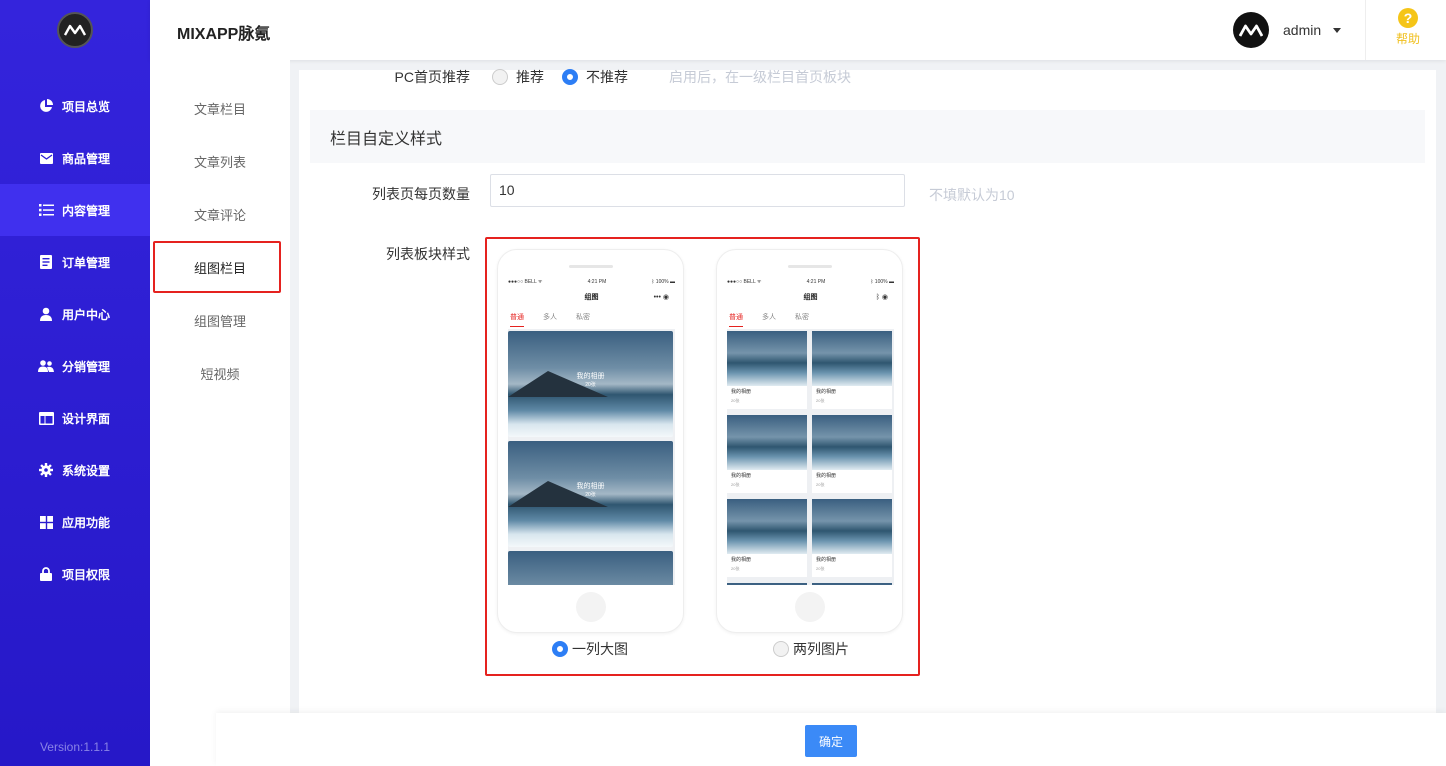 This screenshot has height=766, width=1446. Describe the element at coordinates (75, 522) in the screenshot. I see `sidebar-item-apps: 应用功能` at that location.